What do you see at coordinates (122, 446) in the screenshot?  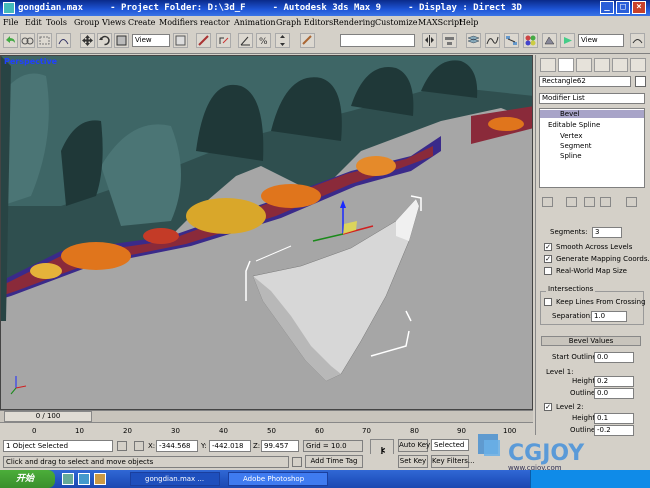 I see `lock-selection-icon` at bounding box center [122, 446].